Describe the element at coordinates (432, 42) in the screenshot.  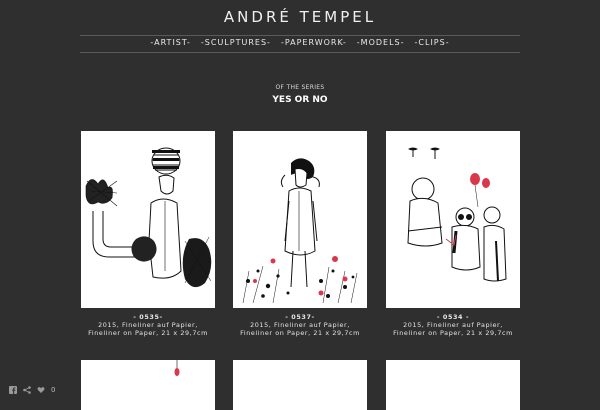
I see `nav-item-clips: -CLIPS-` at that location.